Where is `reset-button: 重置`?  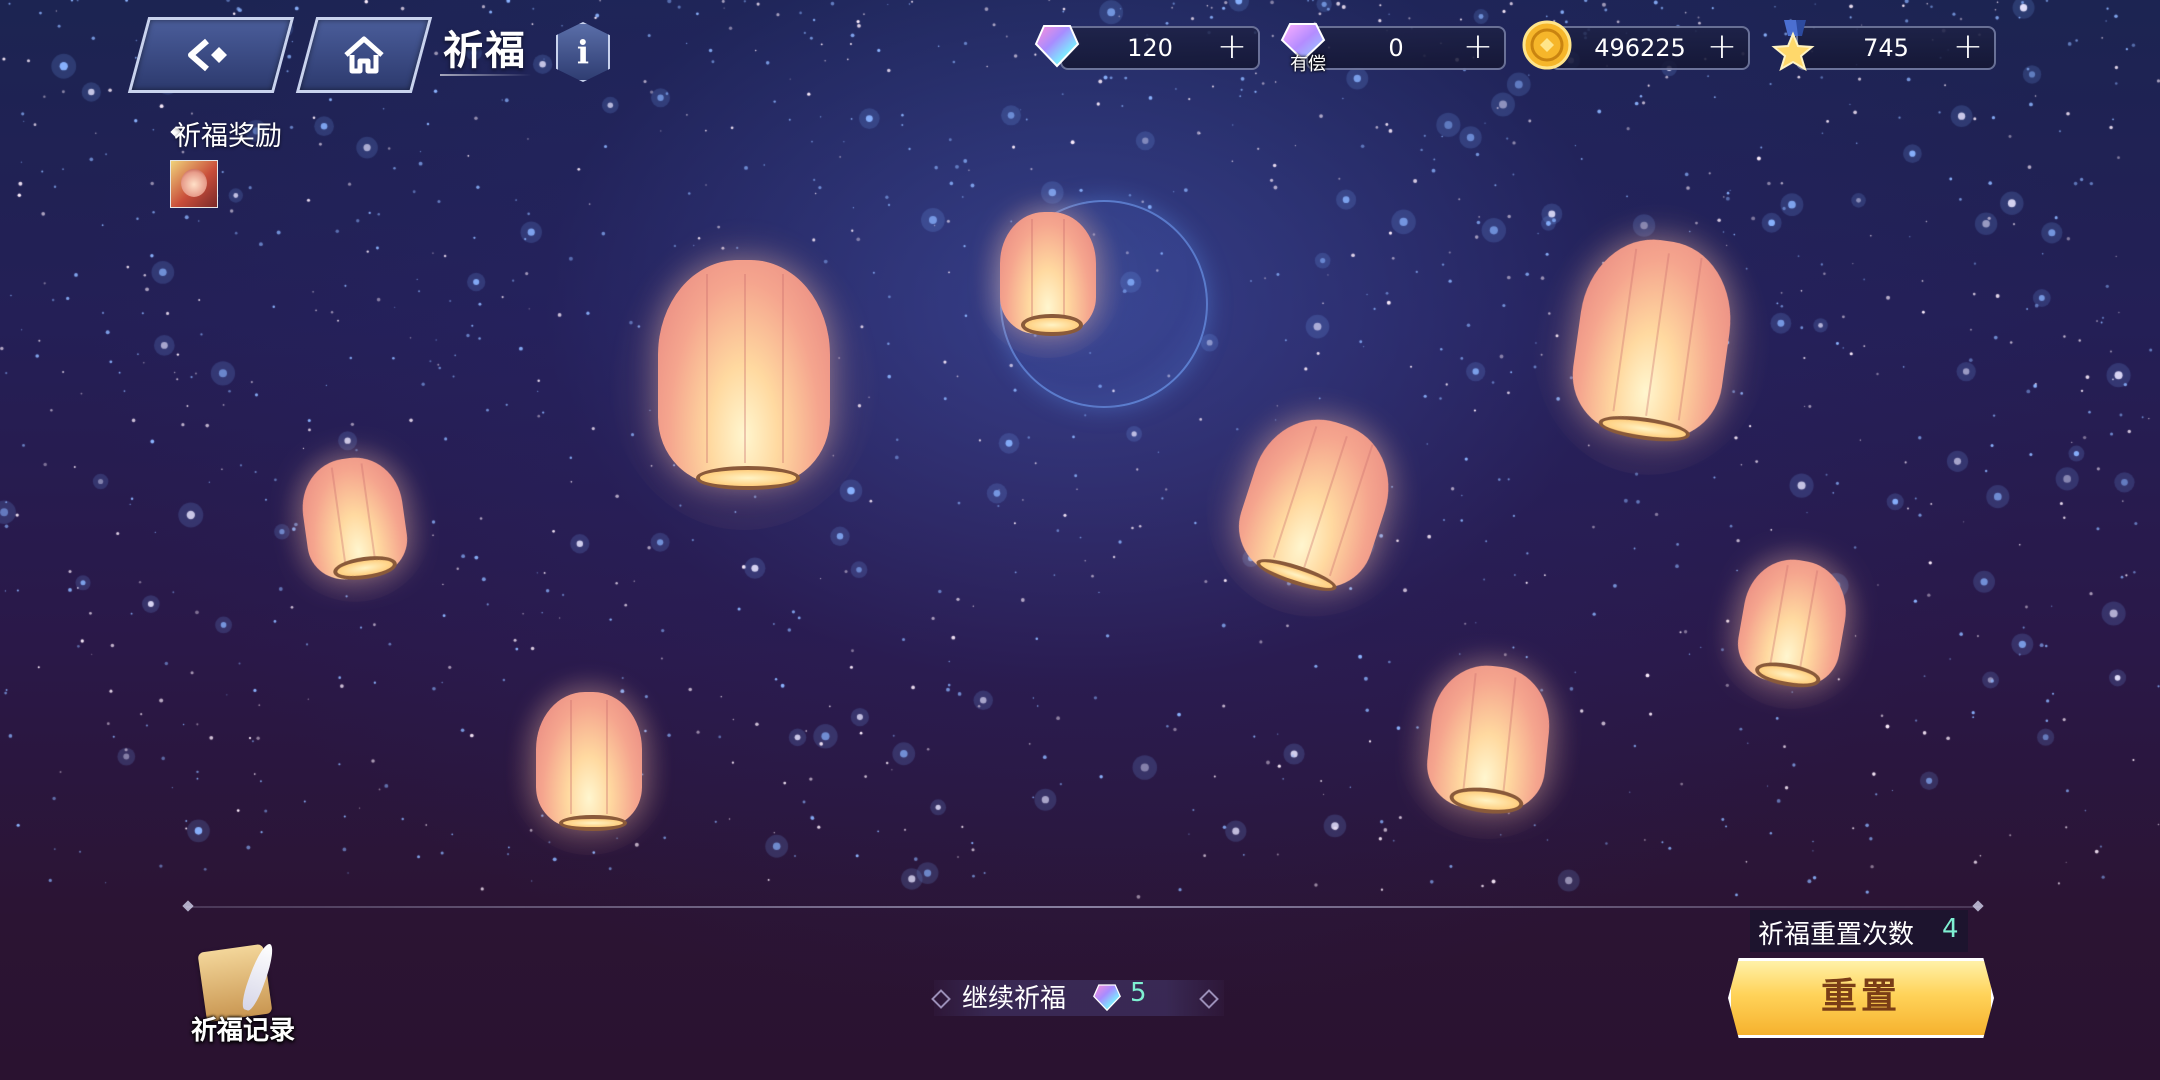 reset-button: 重置 is located at coordinates (1861, 998).